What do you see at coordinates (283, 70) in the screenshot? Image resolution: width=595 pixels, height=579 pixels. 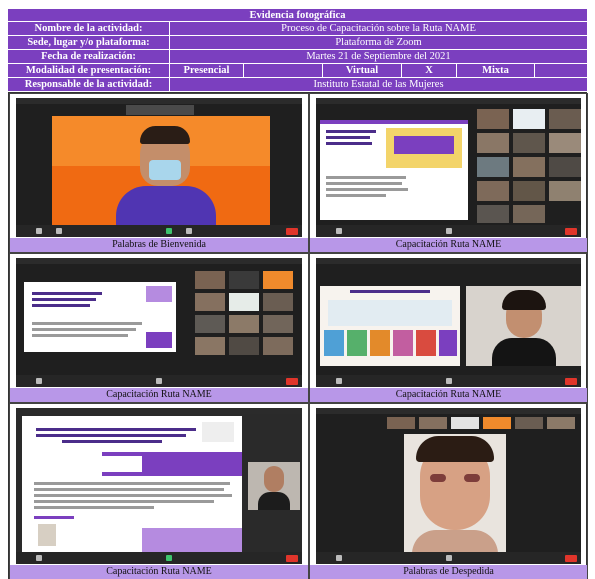 I see `modality-presencial-mark` at bounding box center [283, 70].